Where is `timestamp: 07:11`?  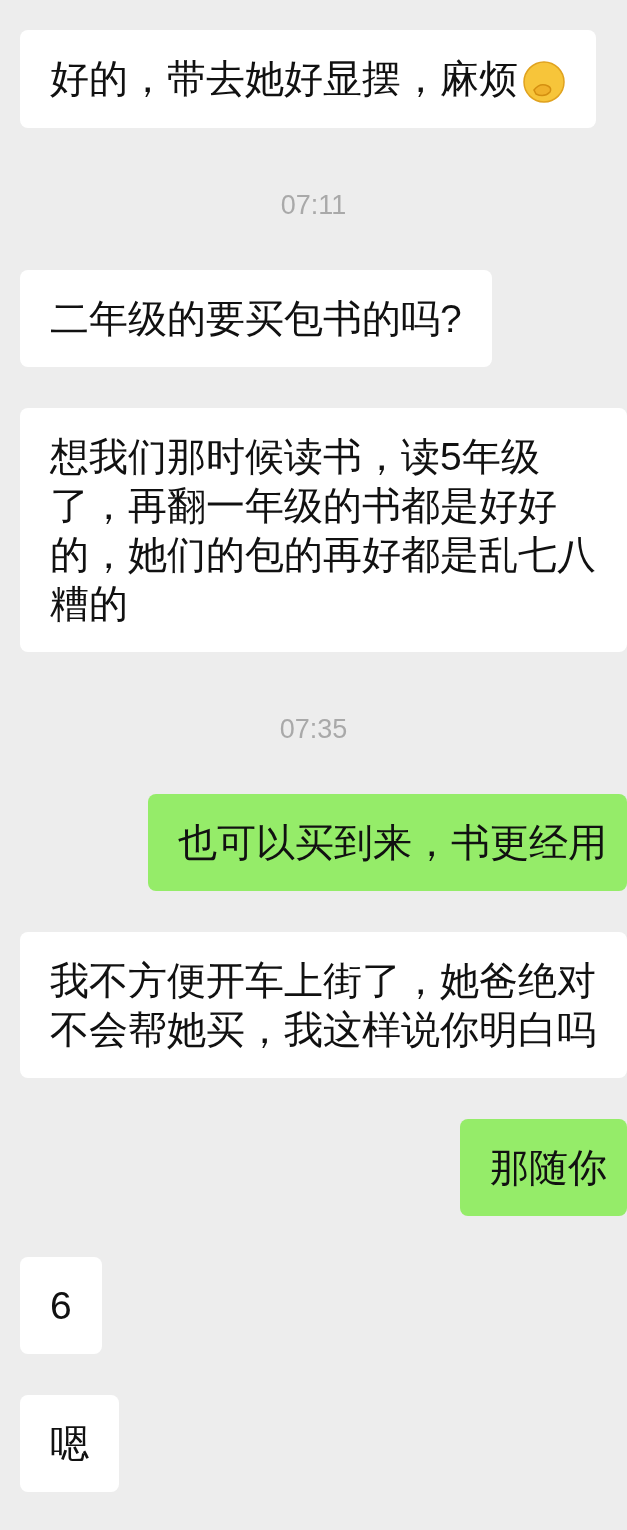 timestamp: 07:11 is located at coordinates (313, 204).